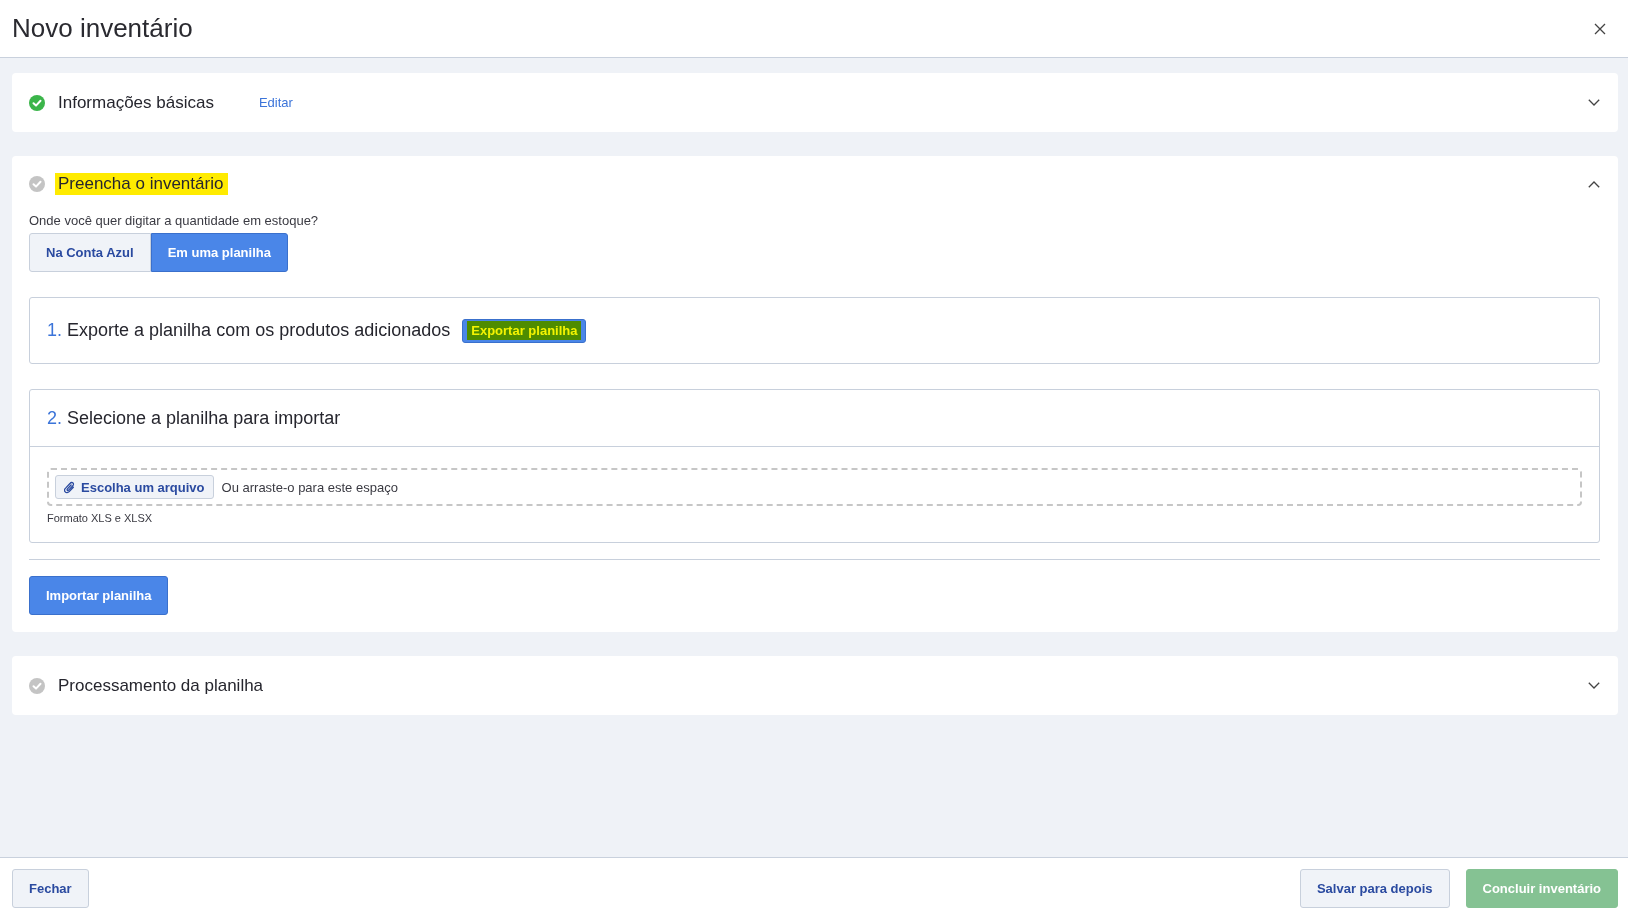 This screenshot has width=1628, height=919. I want to click on option-toggle: Na Conta Azul, so click(90, 252).